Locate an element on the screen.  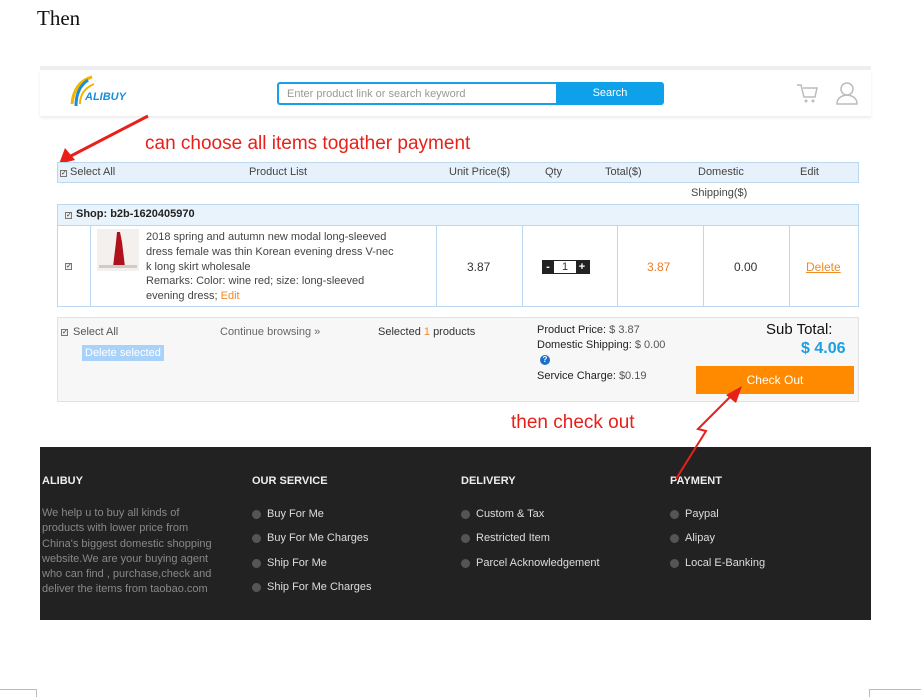
select-all-checkbox: ✓ is located at coordinates (63, 173).